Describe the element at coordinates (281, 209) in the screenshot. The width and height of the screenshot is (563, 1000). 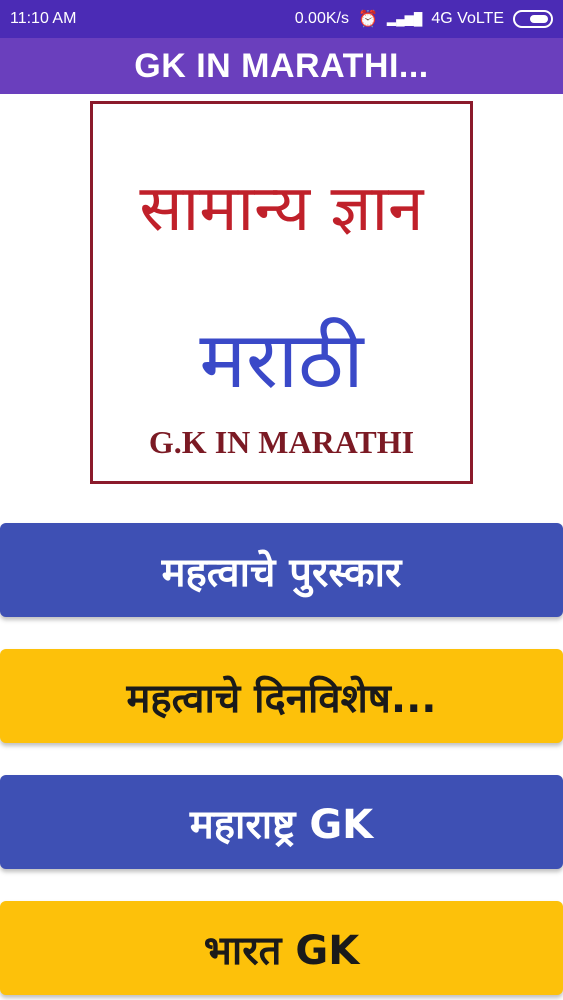
I see `banner-title-marathi: सामान्य ज्ञान` at that location.